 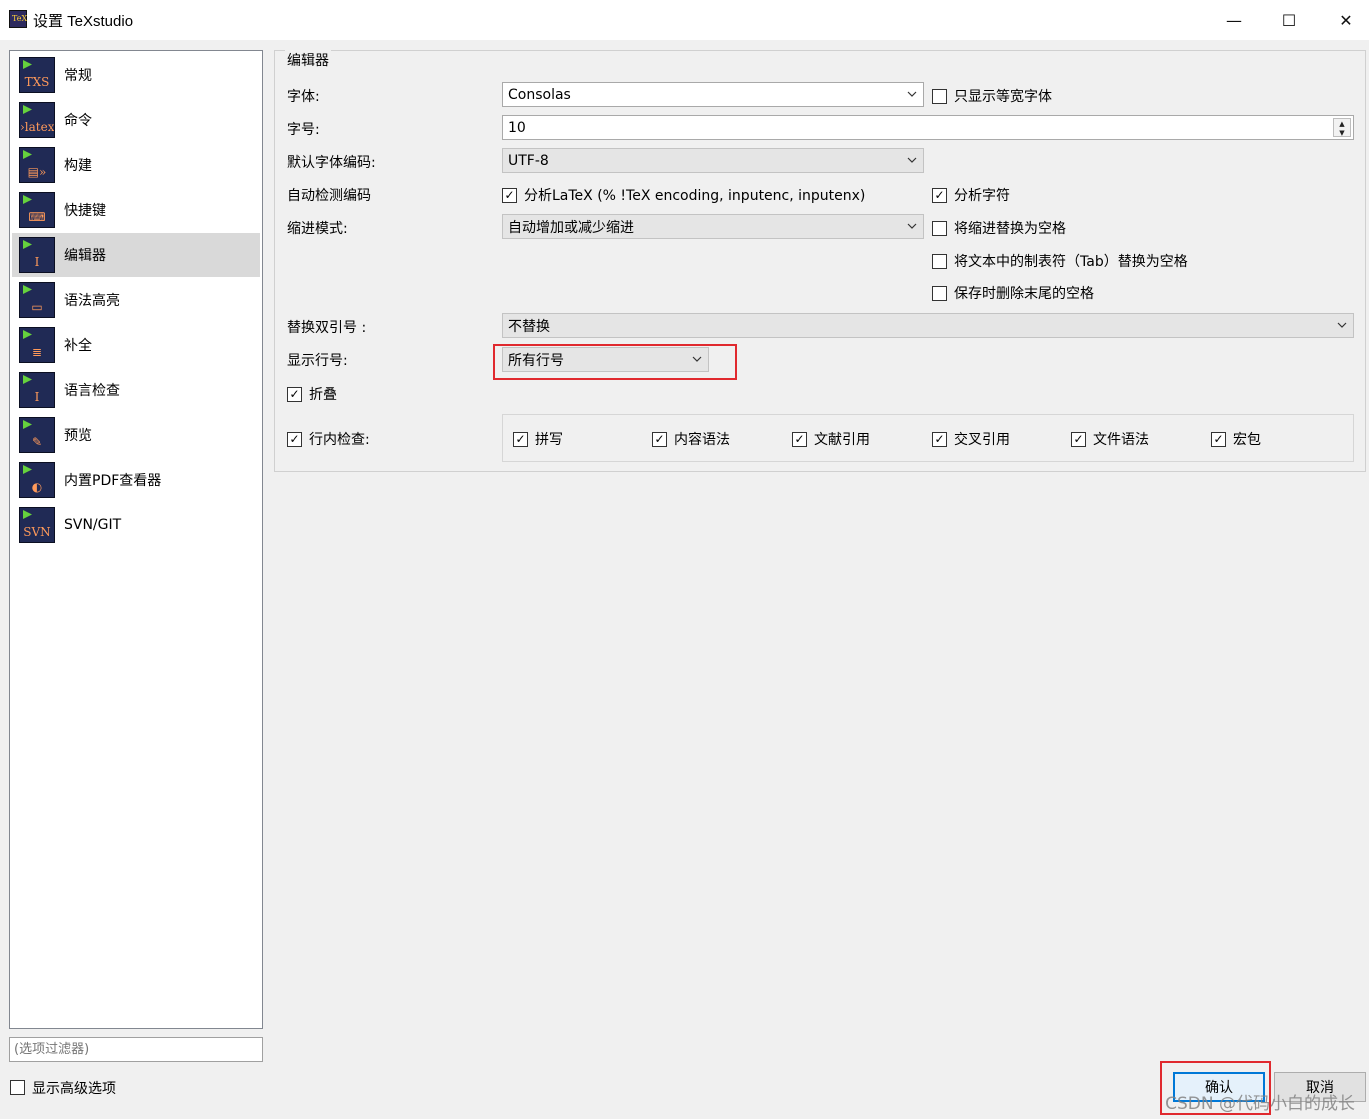 What do you see at coordinates (939, 195) in the screenshot?
I see `parse-chars-checkbox: ✓` at bounding box center [939, 195].